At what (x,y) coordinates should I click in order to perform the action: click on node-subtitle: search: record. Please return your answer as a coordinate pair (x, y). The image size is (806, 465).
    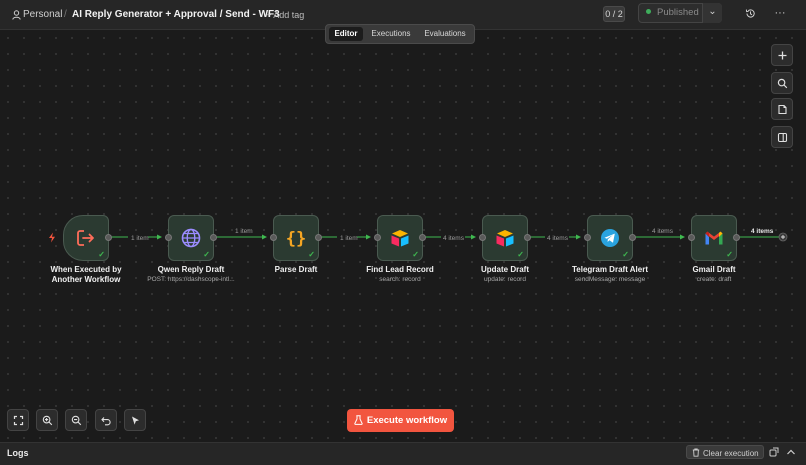
    Looking at the image, I should click on (400, 279).